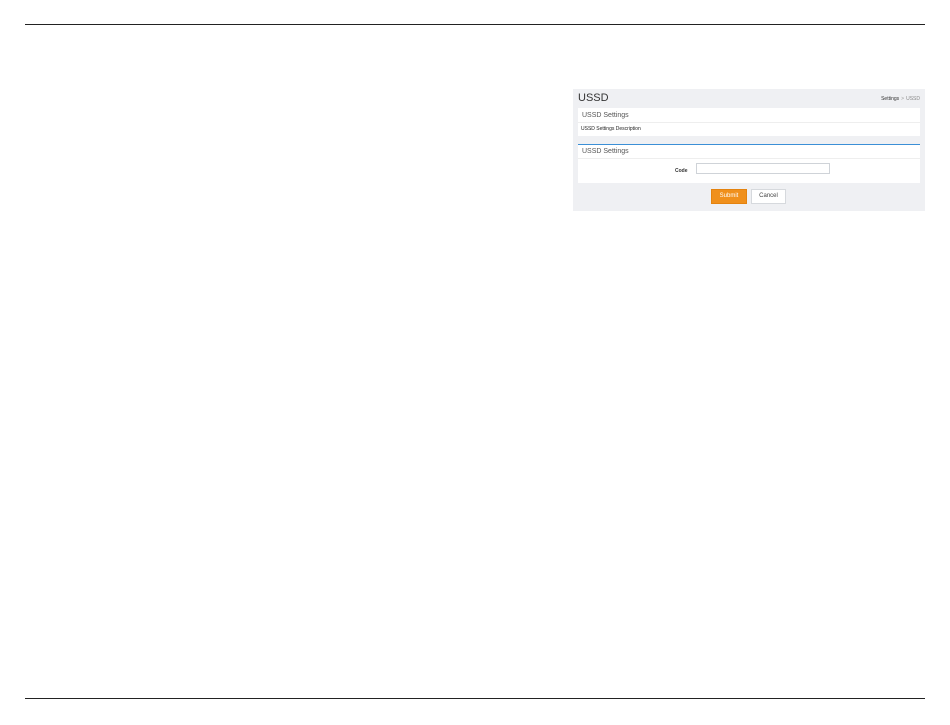 The image size is (950, 725). I want to click on form-panel-heading: USSD Settings, so click(605, 151).